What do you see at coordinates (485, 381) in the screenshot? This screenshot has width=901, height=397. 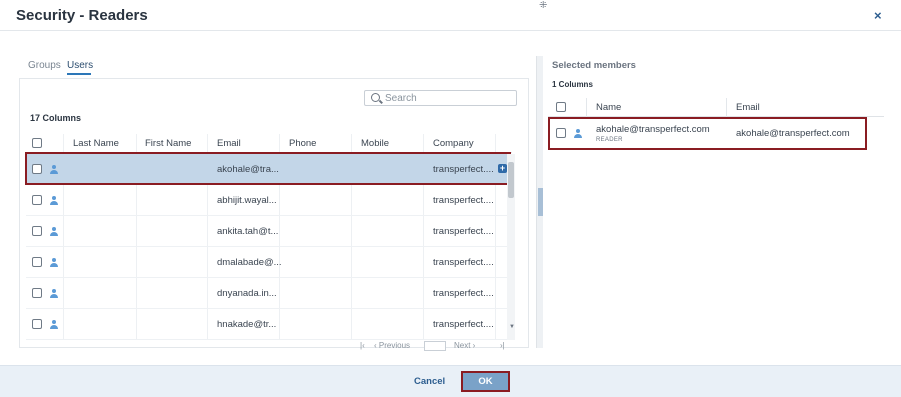 I see `ok-button: OK` at bounding box center [485, 381].